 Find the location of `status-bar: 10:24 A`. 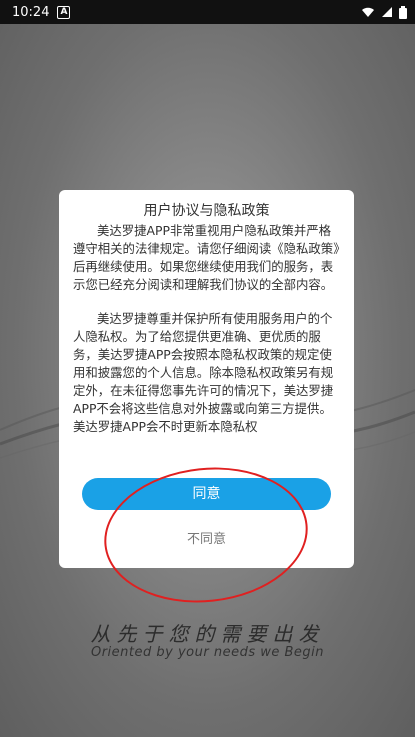

status-bar: 10:24 A is located at coordinates (207, 12).